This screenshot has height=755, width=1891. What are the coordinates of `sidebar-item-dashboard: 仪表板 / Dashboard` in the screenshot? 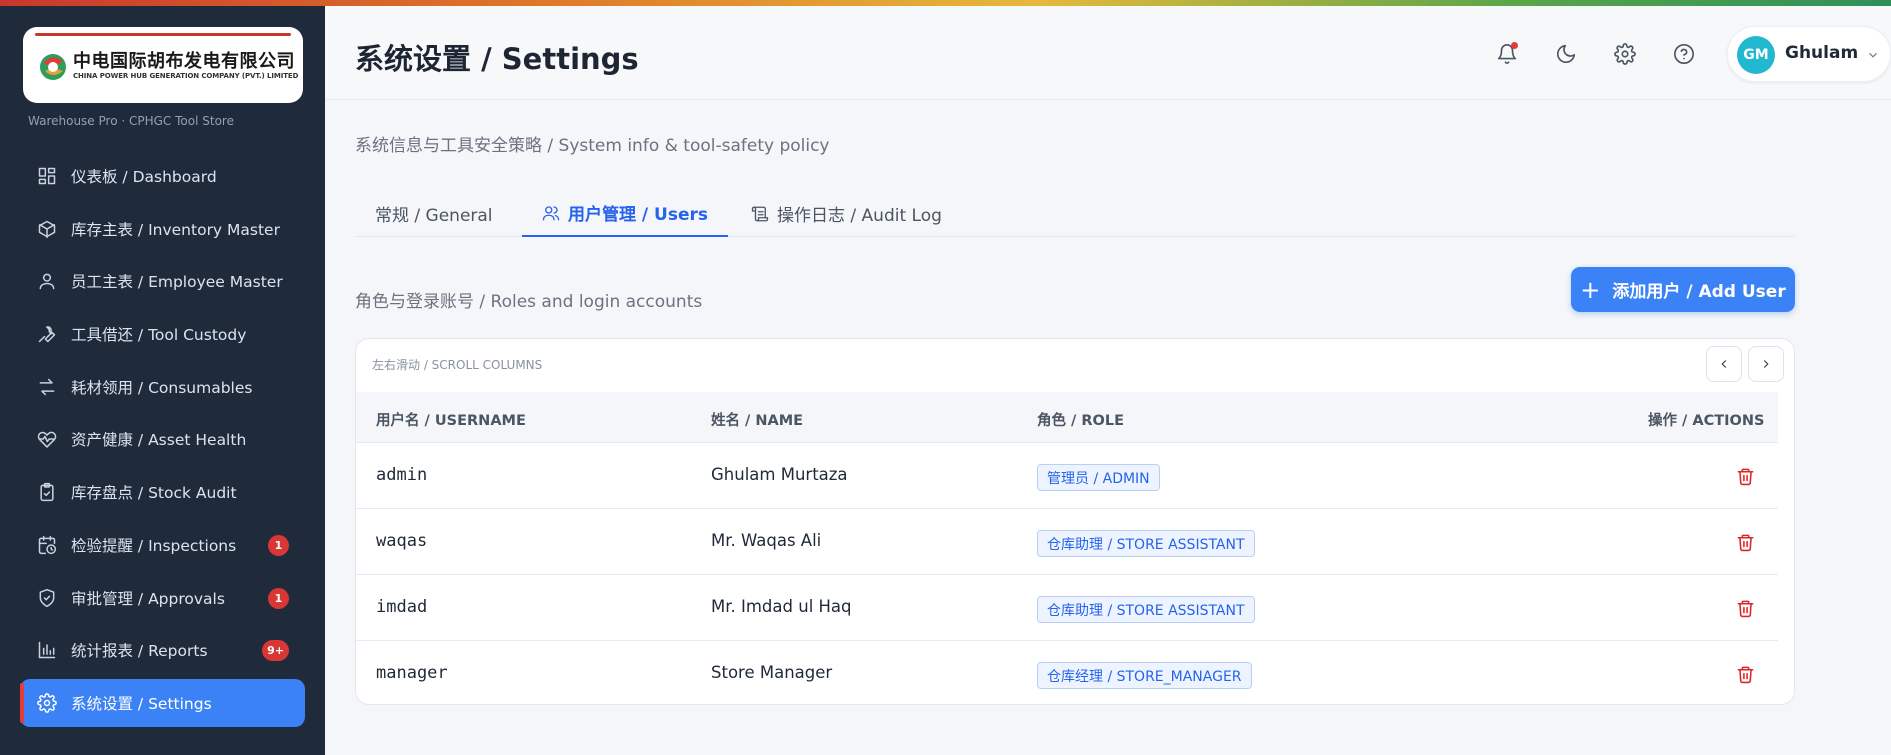 It's located at (162, 176).